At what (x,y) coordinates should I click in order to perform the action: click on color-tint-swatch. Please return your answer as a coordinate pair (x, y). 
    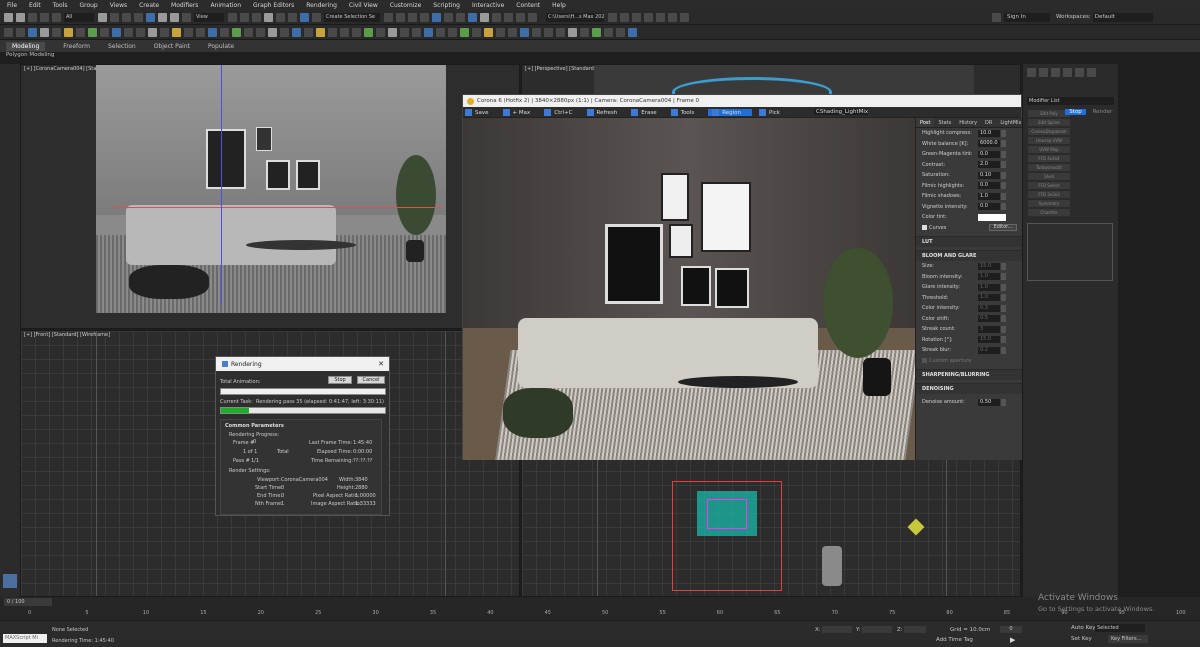
    Looking at the image, I should click on (992, 217).